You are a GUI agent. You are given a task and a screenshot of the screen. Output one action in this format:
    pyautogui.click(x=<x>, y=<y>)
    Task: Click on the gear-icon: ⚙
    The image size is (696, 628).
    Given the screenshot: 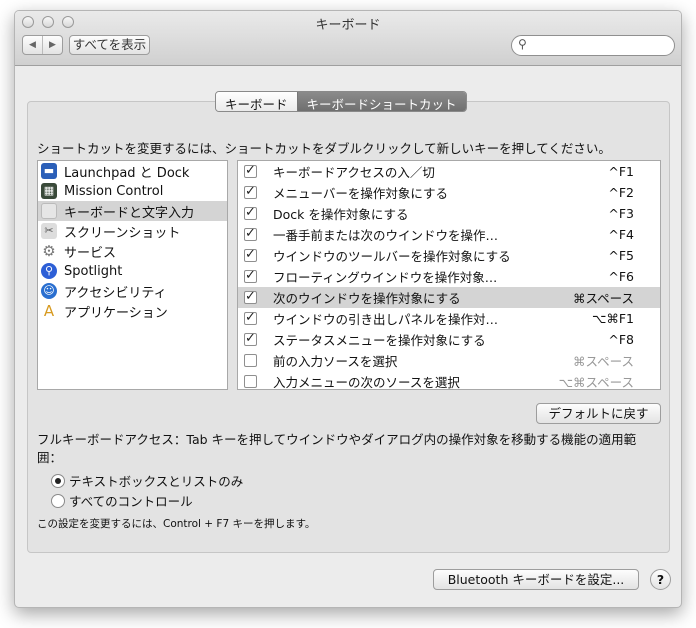 What is the action you would take?
    pyautogui.click(x=49, y=251)
    